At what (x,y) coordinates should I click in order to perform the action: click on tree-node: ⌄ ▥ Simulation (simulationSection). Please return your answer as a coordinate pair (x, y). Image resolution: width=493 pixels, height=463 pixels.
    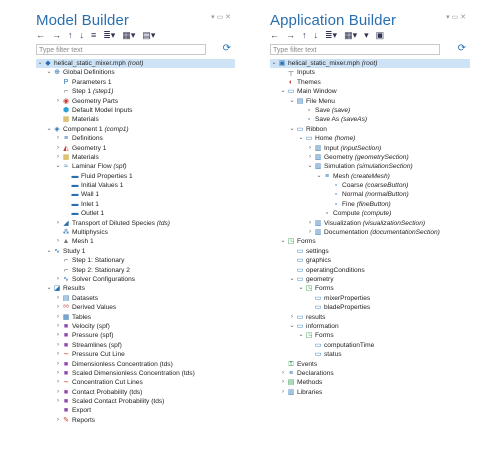
    Looking at the image, I should click on (370, 166).